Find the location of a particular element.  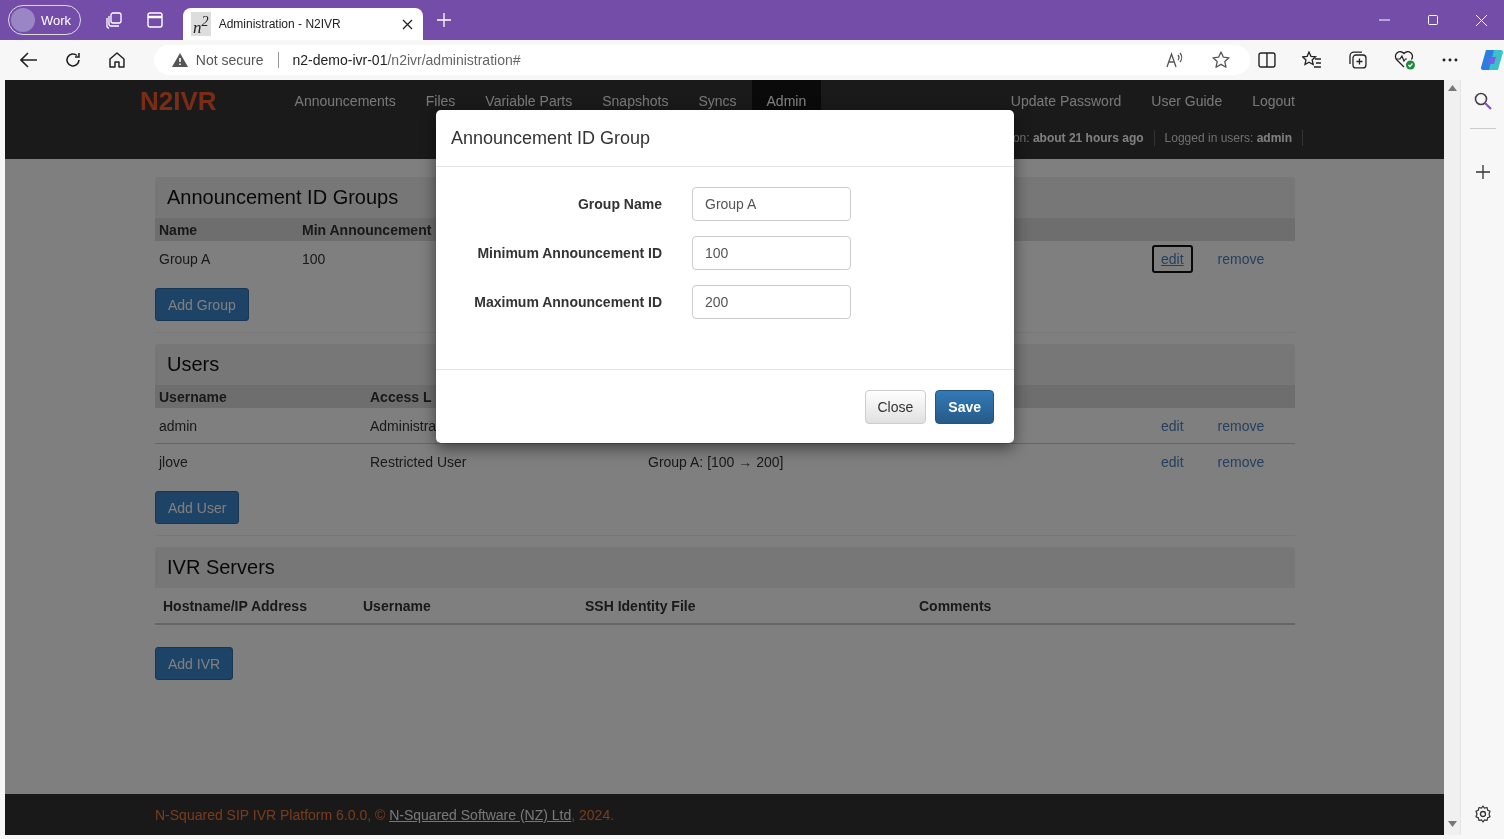

heart-check-icon is located at coordinates (1405, 60).